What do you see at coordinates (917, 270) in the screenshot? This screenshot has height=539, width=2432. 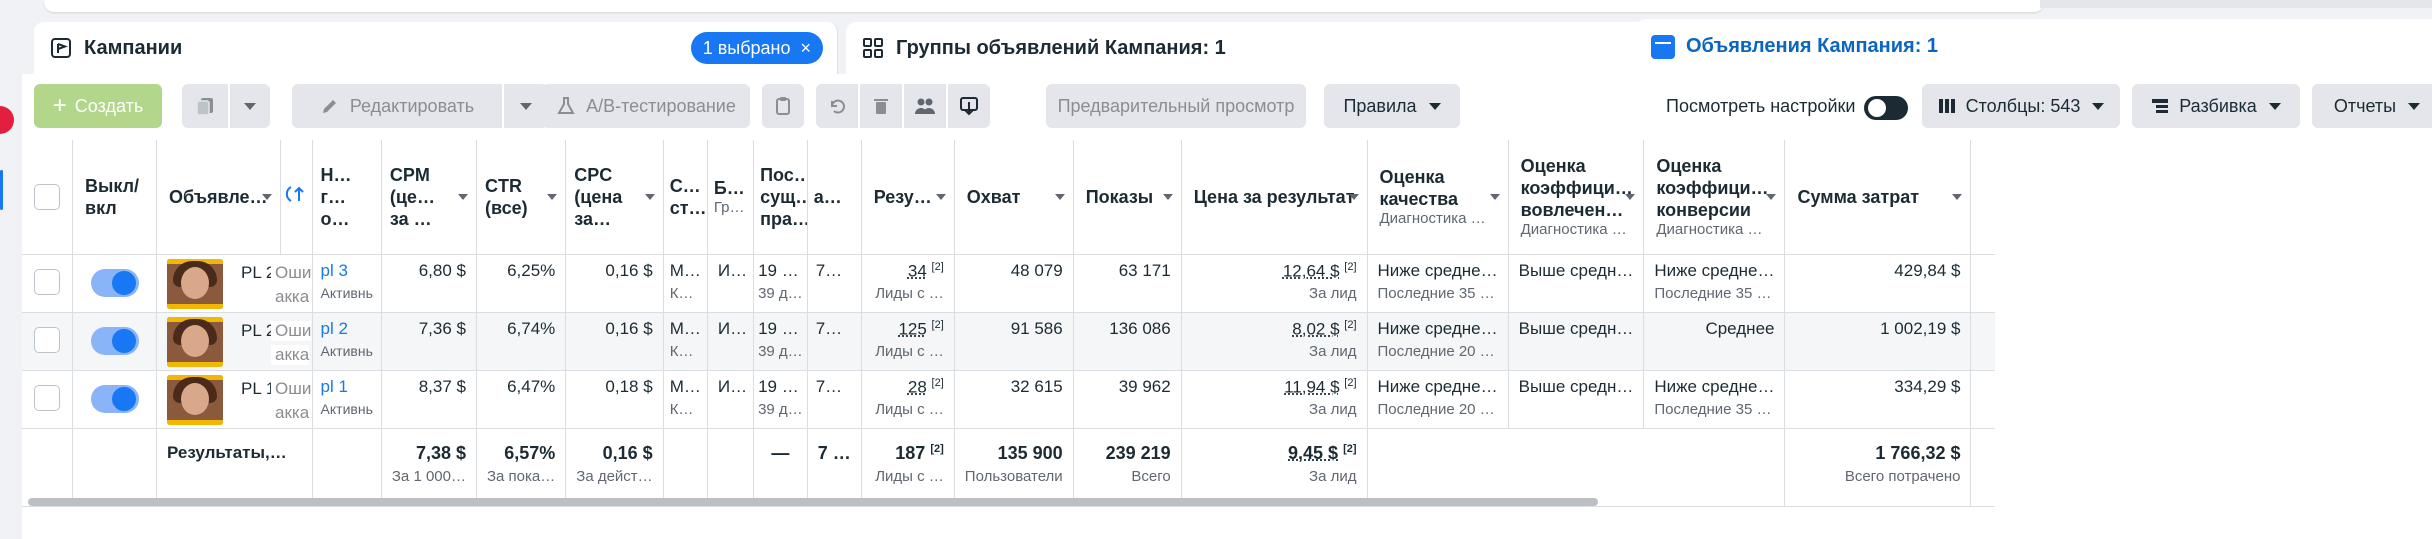 I see `results-value: 34` at bounding box center [917, 270].